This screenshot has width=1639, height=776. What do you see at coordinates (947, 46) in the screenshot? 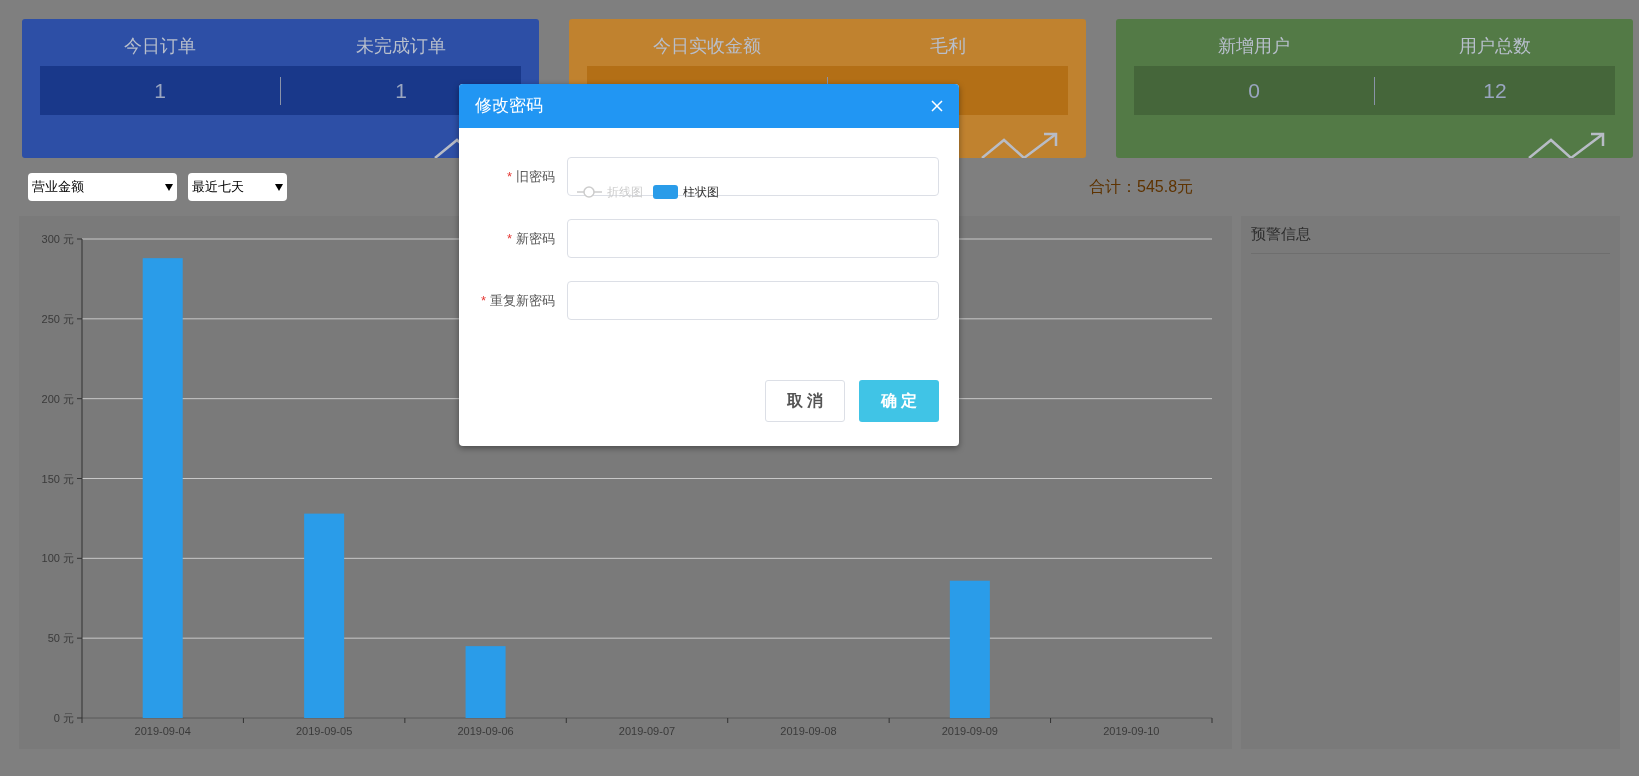
I see `stat-label: 毛利` at bounding box center [947, 46].